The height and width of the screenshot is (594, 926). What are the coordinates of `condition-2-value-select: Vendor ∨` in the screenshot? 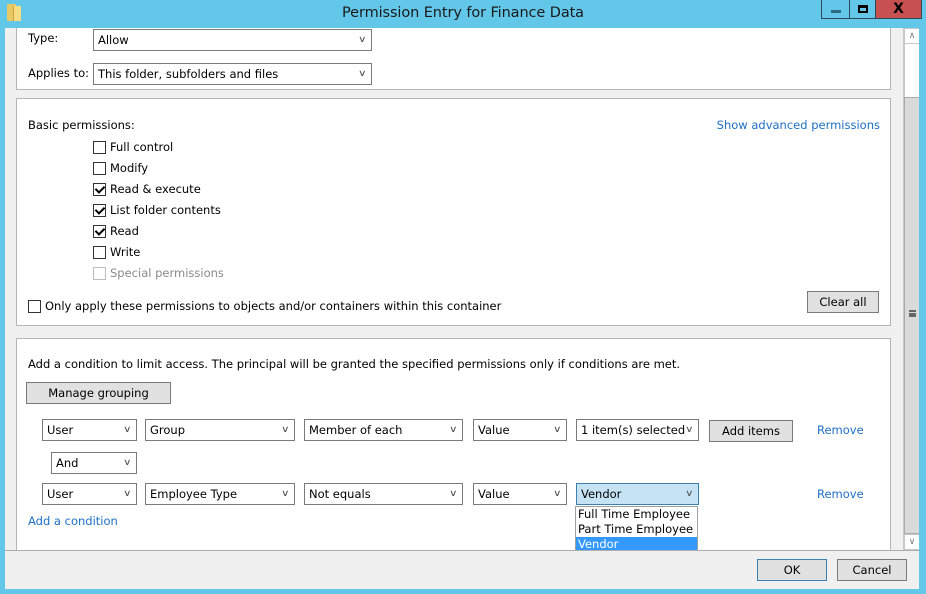 It's located at (637, 494).